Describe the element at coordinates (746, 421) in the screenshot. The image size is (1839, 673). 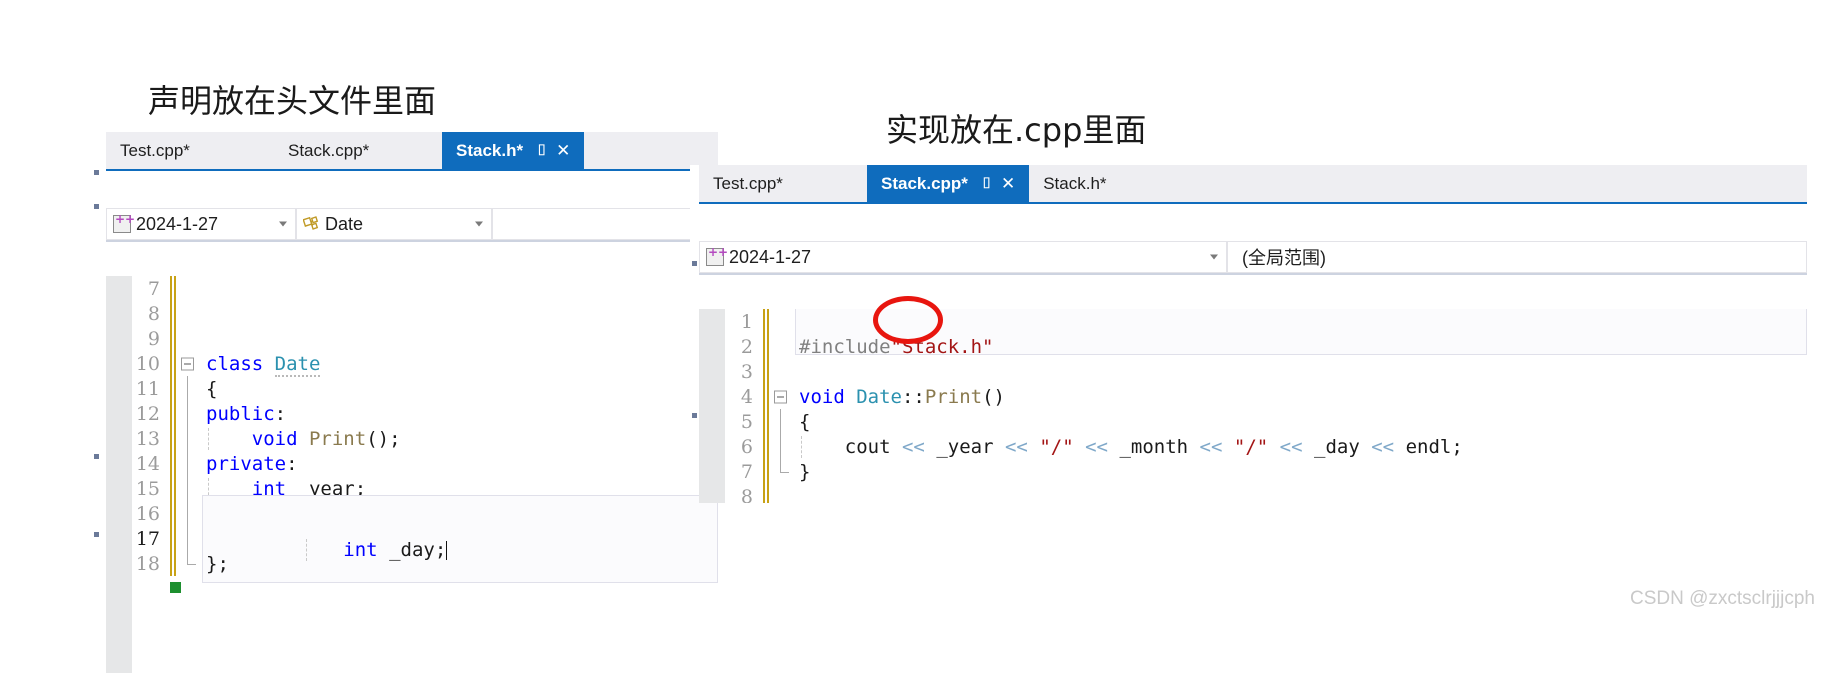
I see `line-number: 5` at that location.